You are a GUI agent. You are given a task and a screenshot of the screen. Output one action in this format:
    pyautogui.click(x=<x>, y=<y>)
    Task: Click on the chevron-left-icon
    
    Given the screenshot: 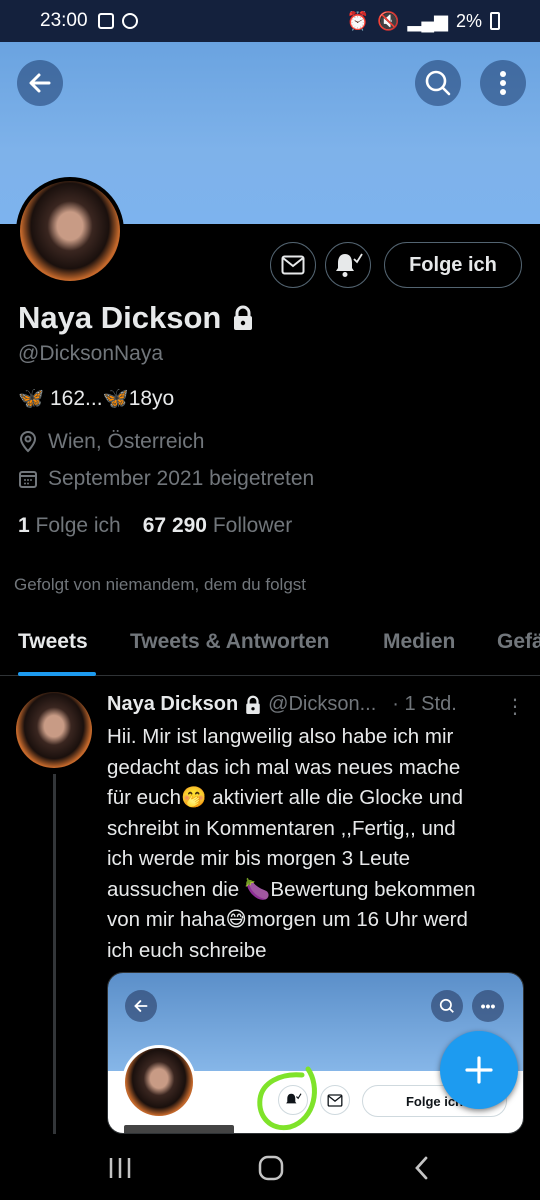 What is the action you would take?
    pyautogui.click(x=421, y=1168)
    